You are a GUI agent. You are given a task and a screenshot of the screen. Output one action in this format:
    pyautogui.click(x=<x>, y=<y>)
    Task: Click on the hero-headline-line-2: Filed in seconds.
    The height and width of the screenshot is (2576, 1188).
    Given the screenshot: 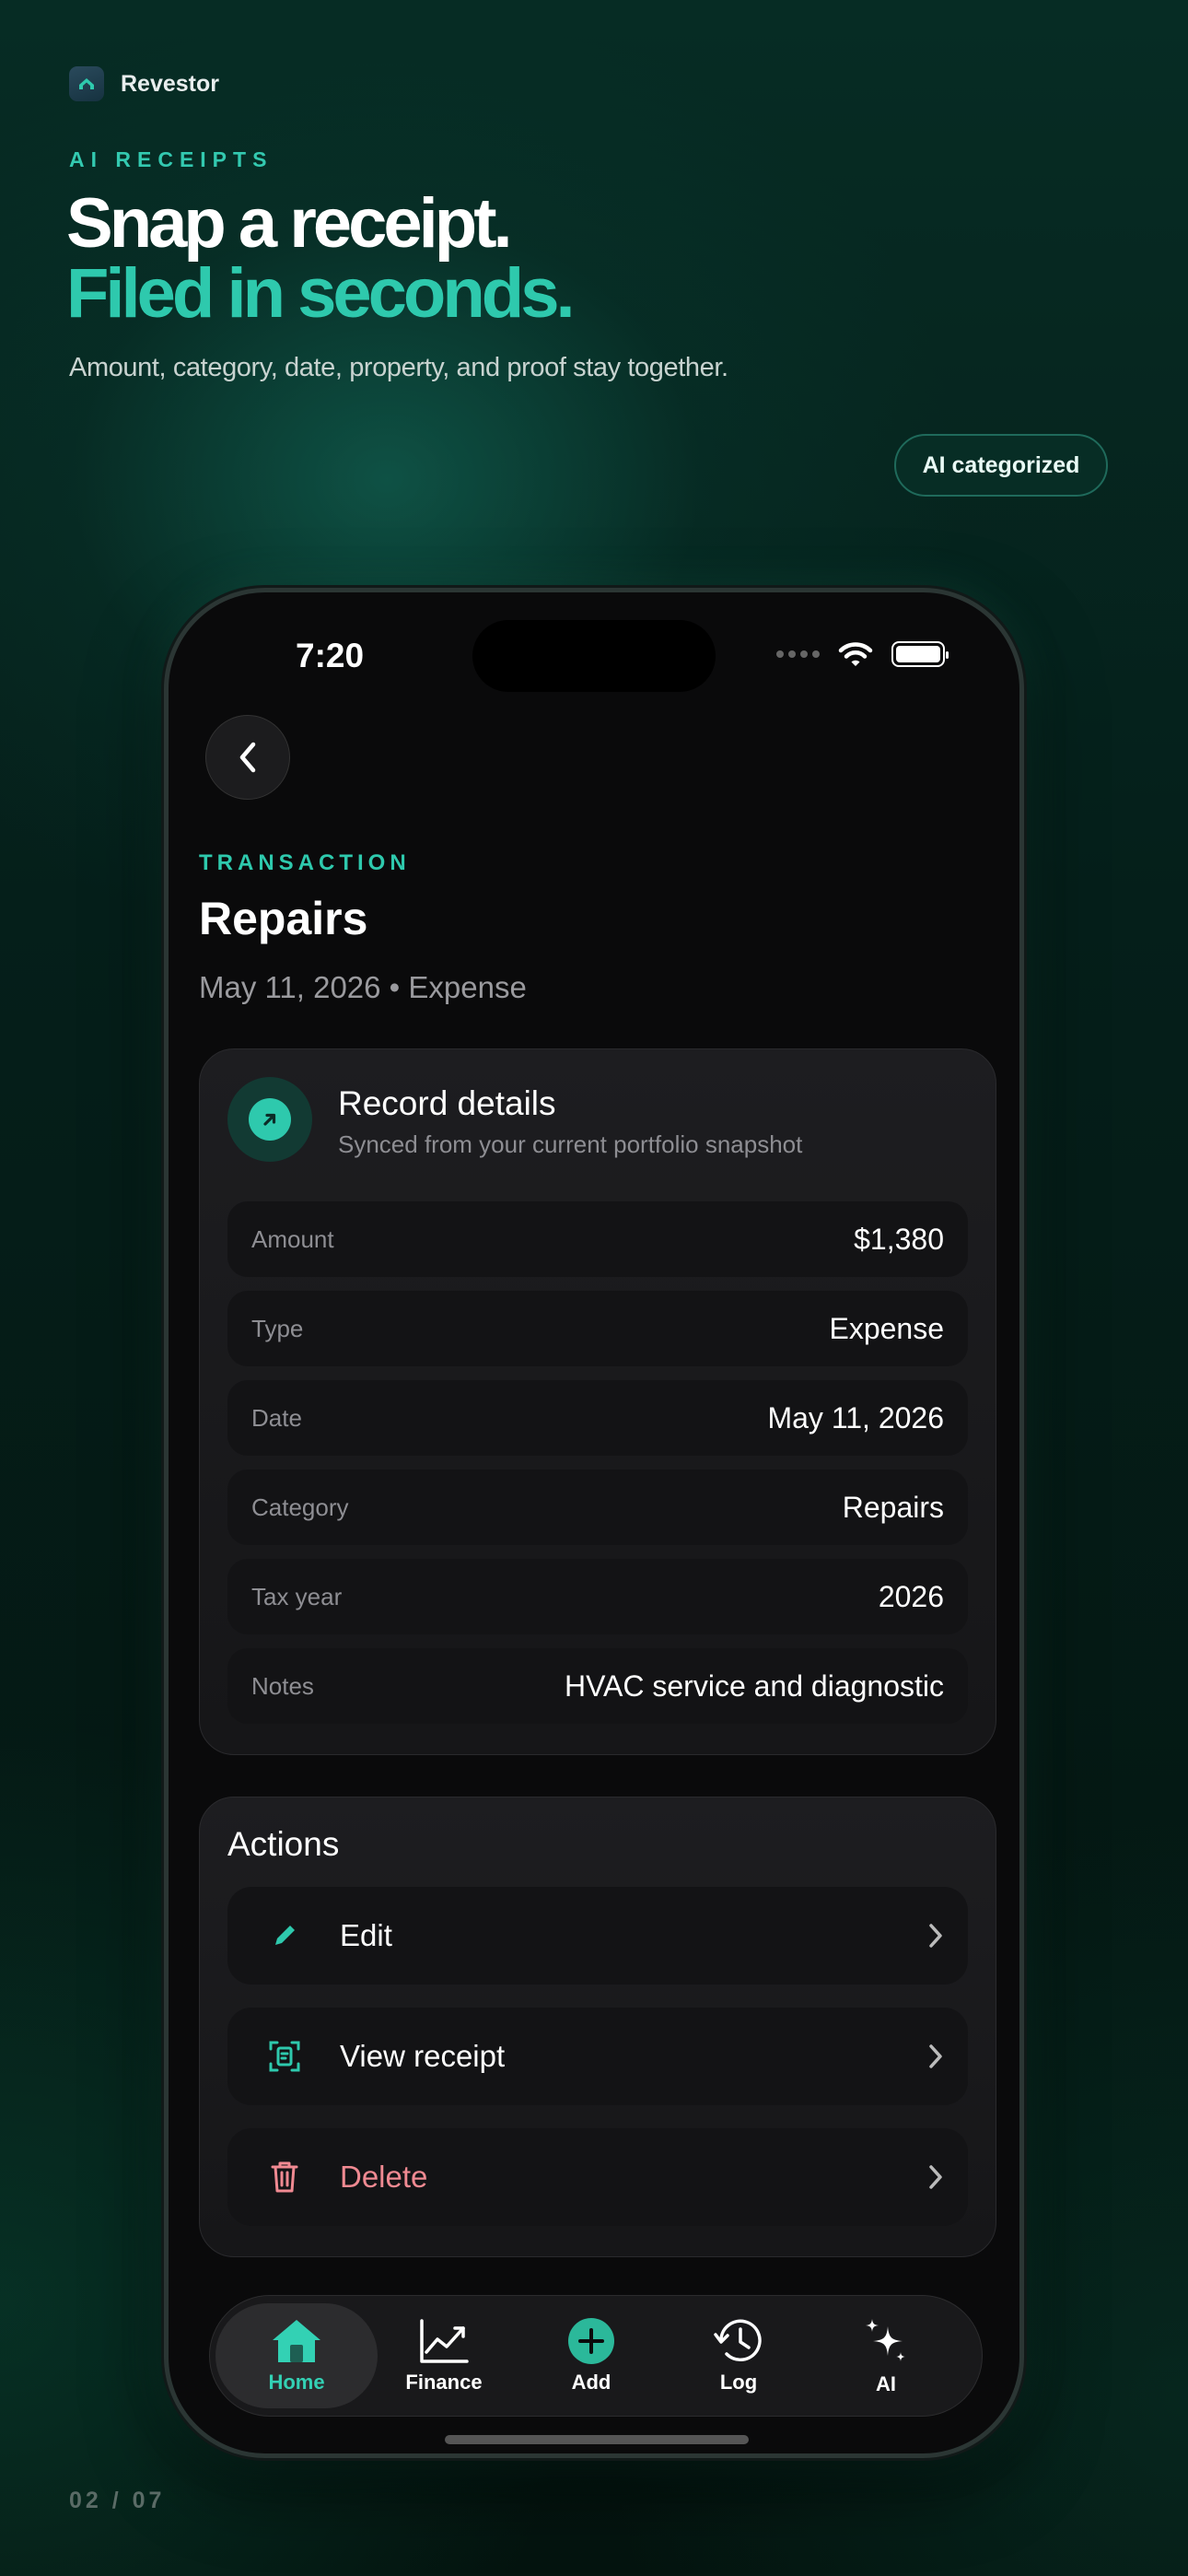 What is the action you would take?
    pyautogui.click(x=321, y=293)
    